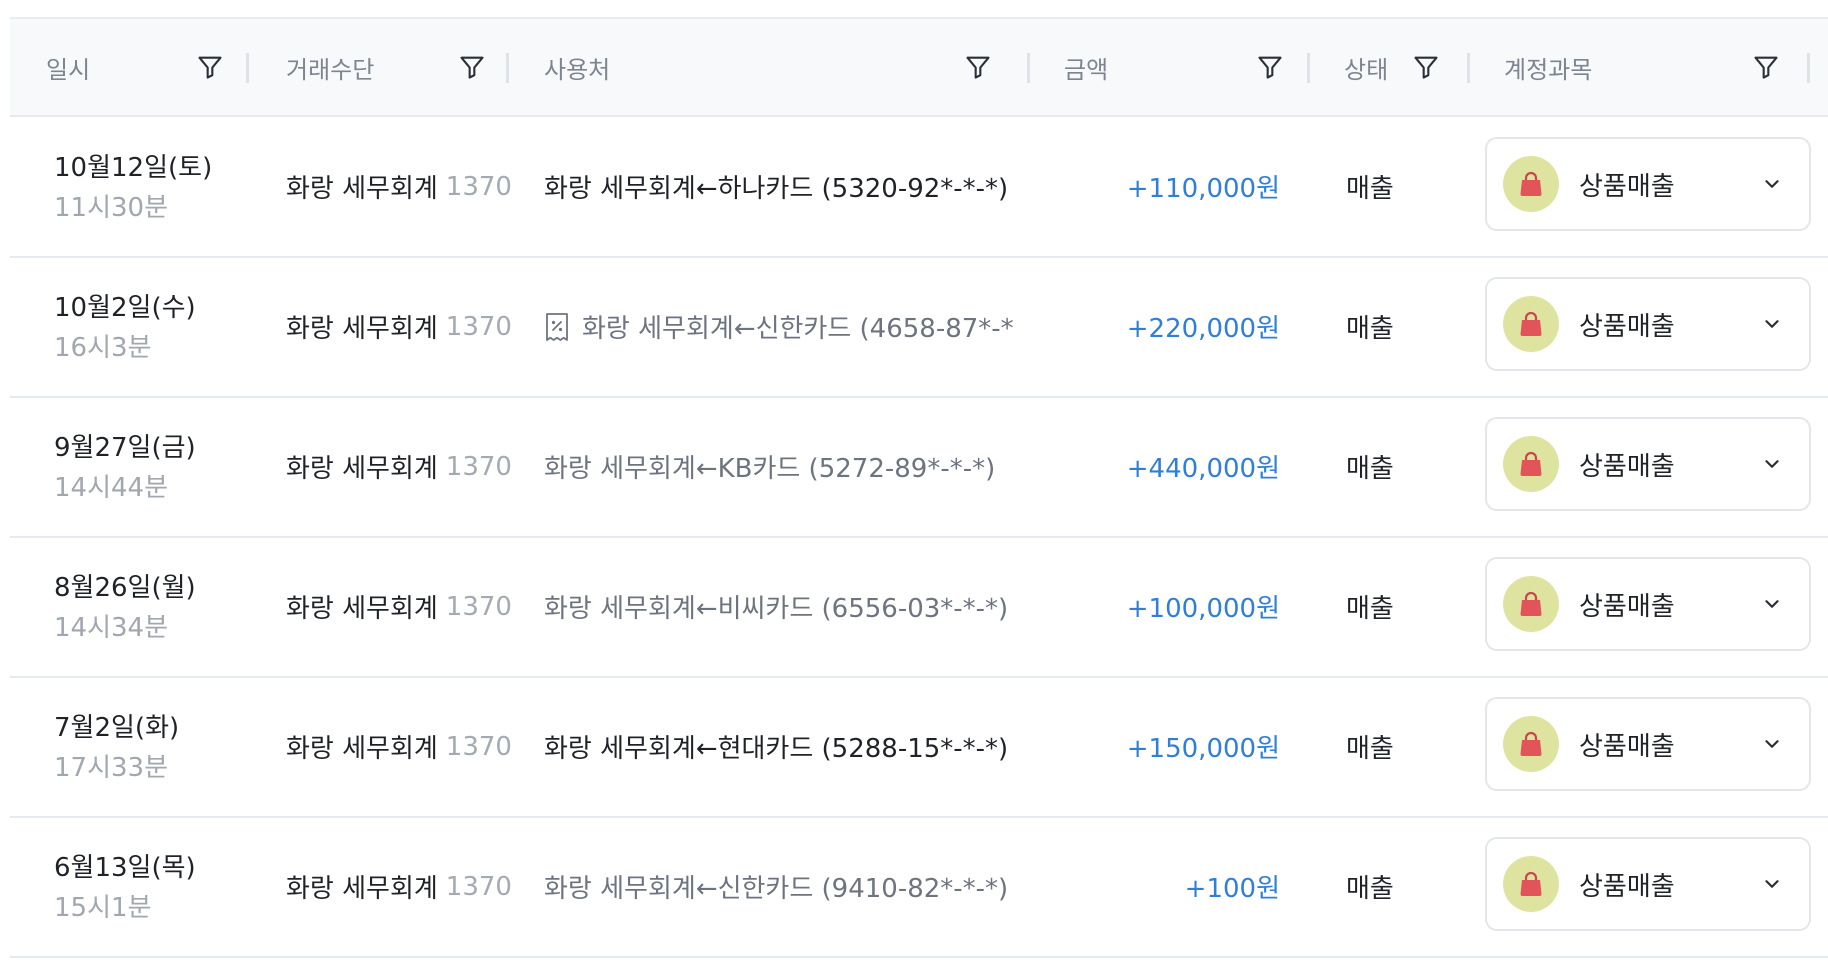 The image size is (1828, 974). What do you see at coordinates (1548, 69) in the screenshot?
I see `column-header-account-label: 계정과목` at bounding box center [1548, 69].